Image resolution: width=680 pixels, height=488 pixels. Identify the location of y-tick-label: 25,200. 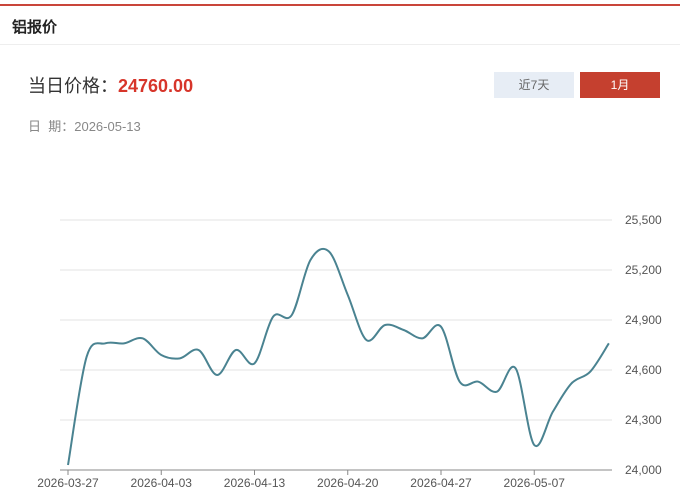
(643, 270).